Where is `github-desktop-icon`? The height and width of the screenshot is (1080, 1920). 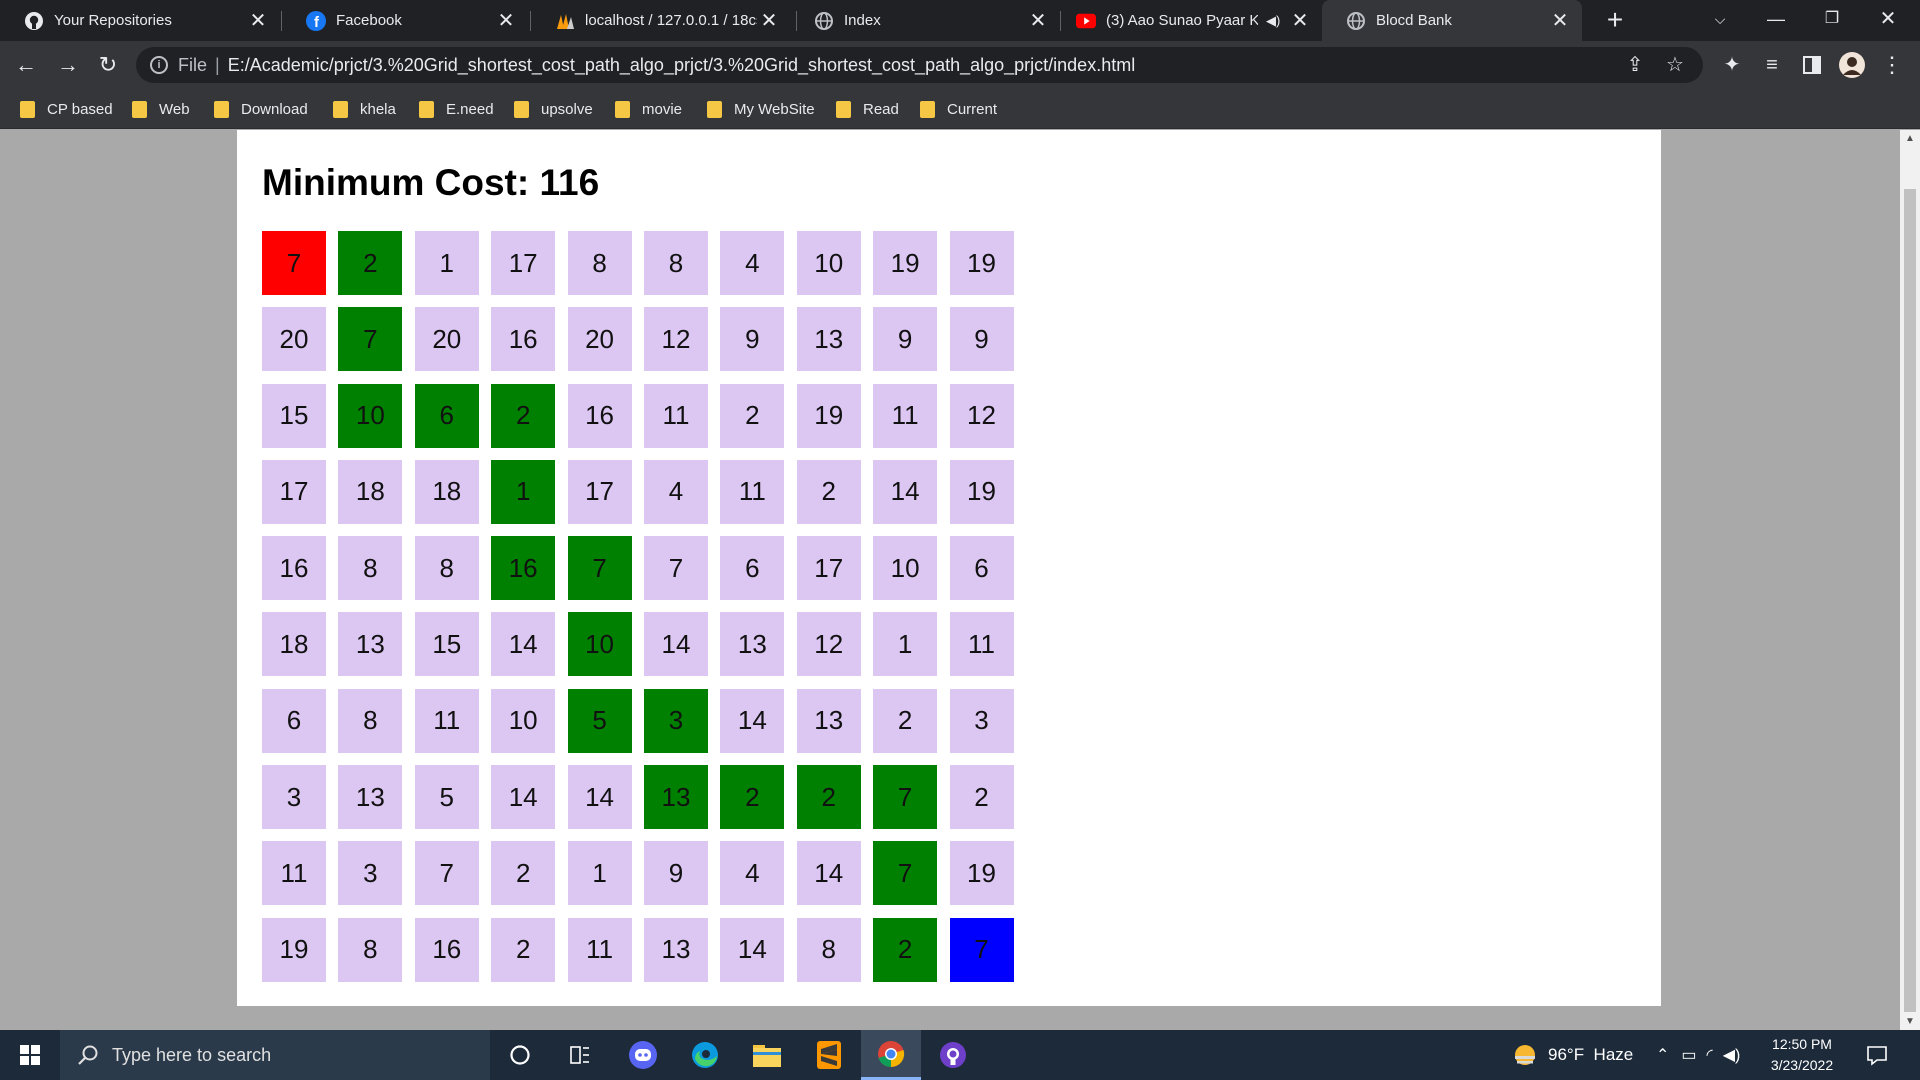
github-desktop-icon is located at coordinates (953, 1055).